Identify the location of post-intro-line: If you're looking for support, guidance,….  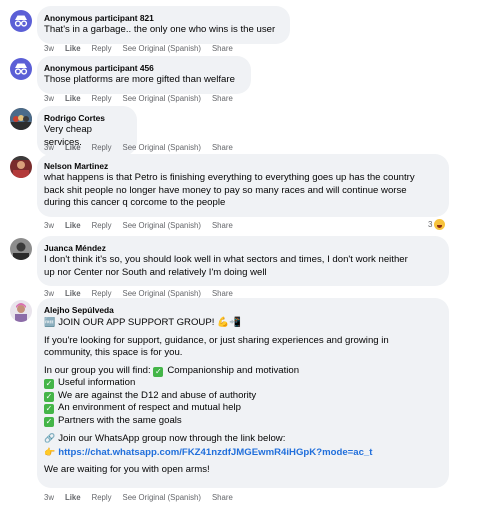
(216, 340).